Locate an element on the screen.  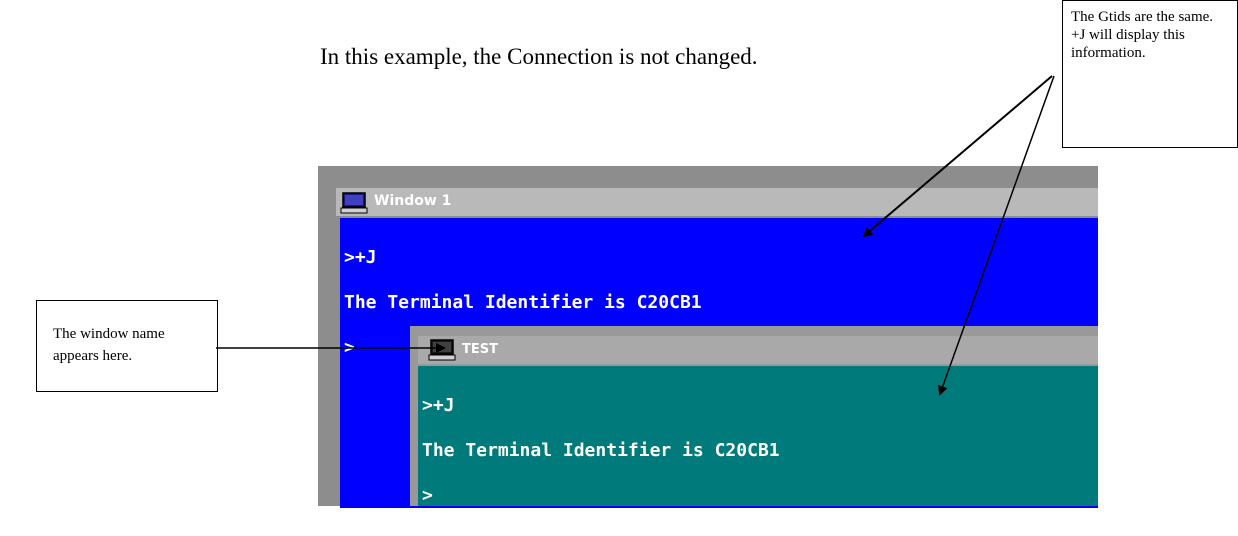
window-1-titlebar: Window 1 is located at coordinates (717, 202).